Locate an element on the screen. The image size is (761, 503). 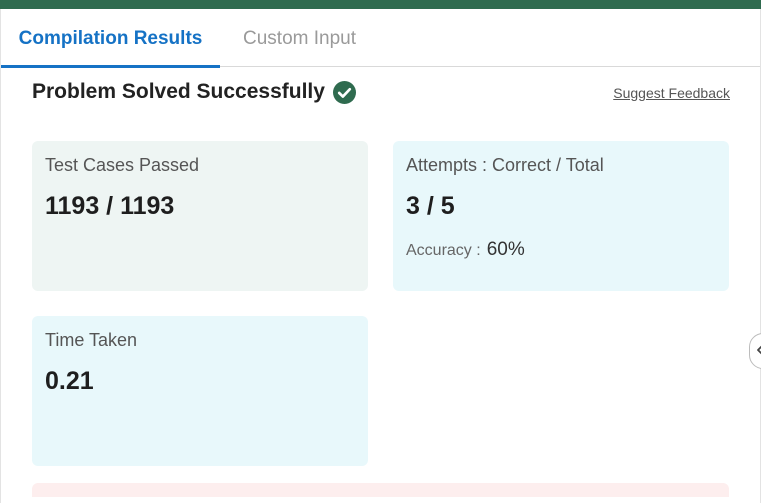
test-cases-card: Test Cases Passed 1193 / 1193 is located at coordinates (200, 216).